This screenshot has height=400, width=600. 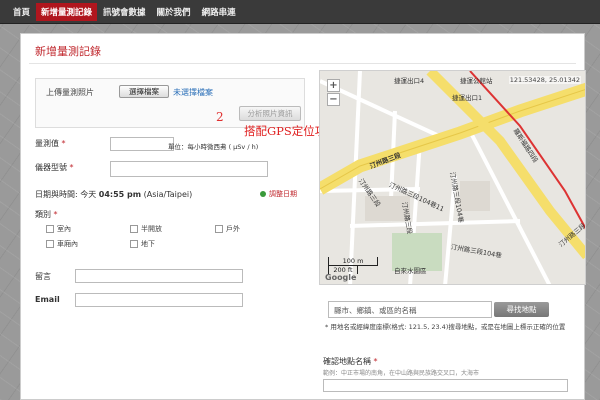 I want to click on nav-data: 訊號會數據, so click(x=124, y=12).